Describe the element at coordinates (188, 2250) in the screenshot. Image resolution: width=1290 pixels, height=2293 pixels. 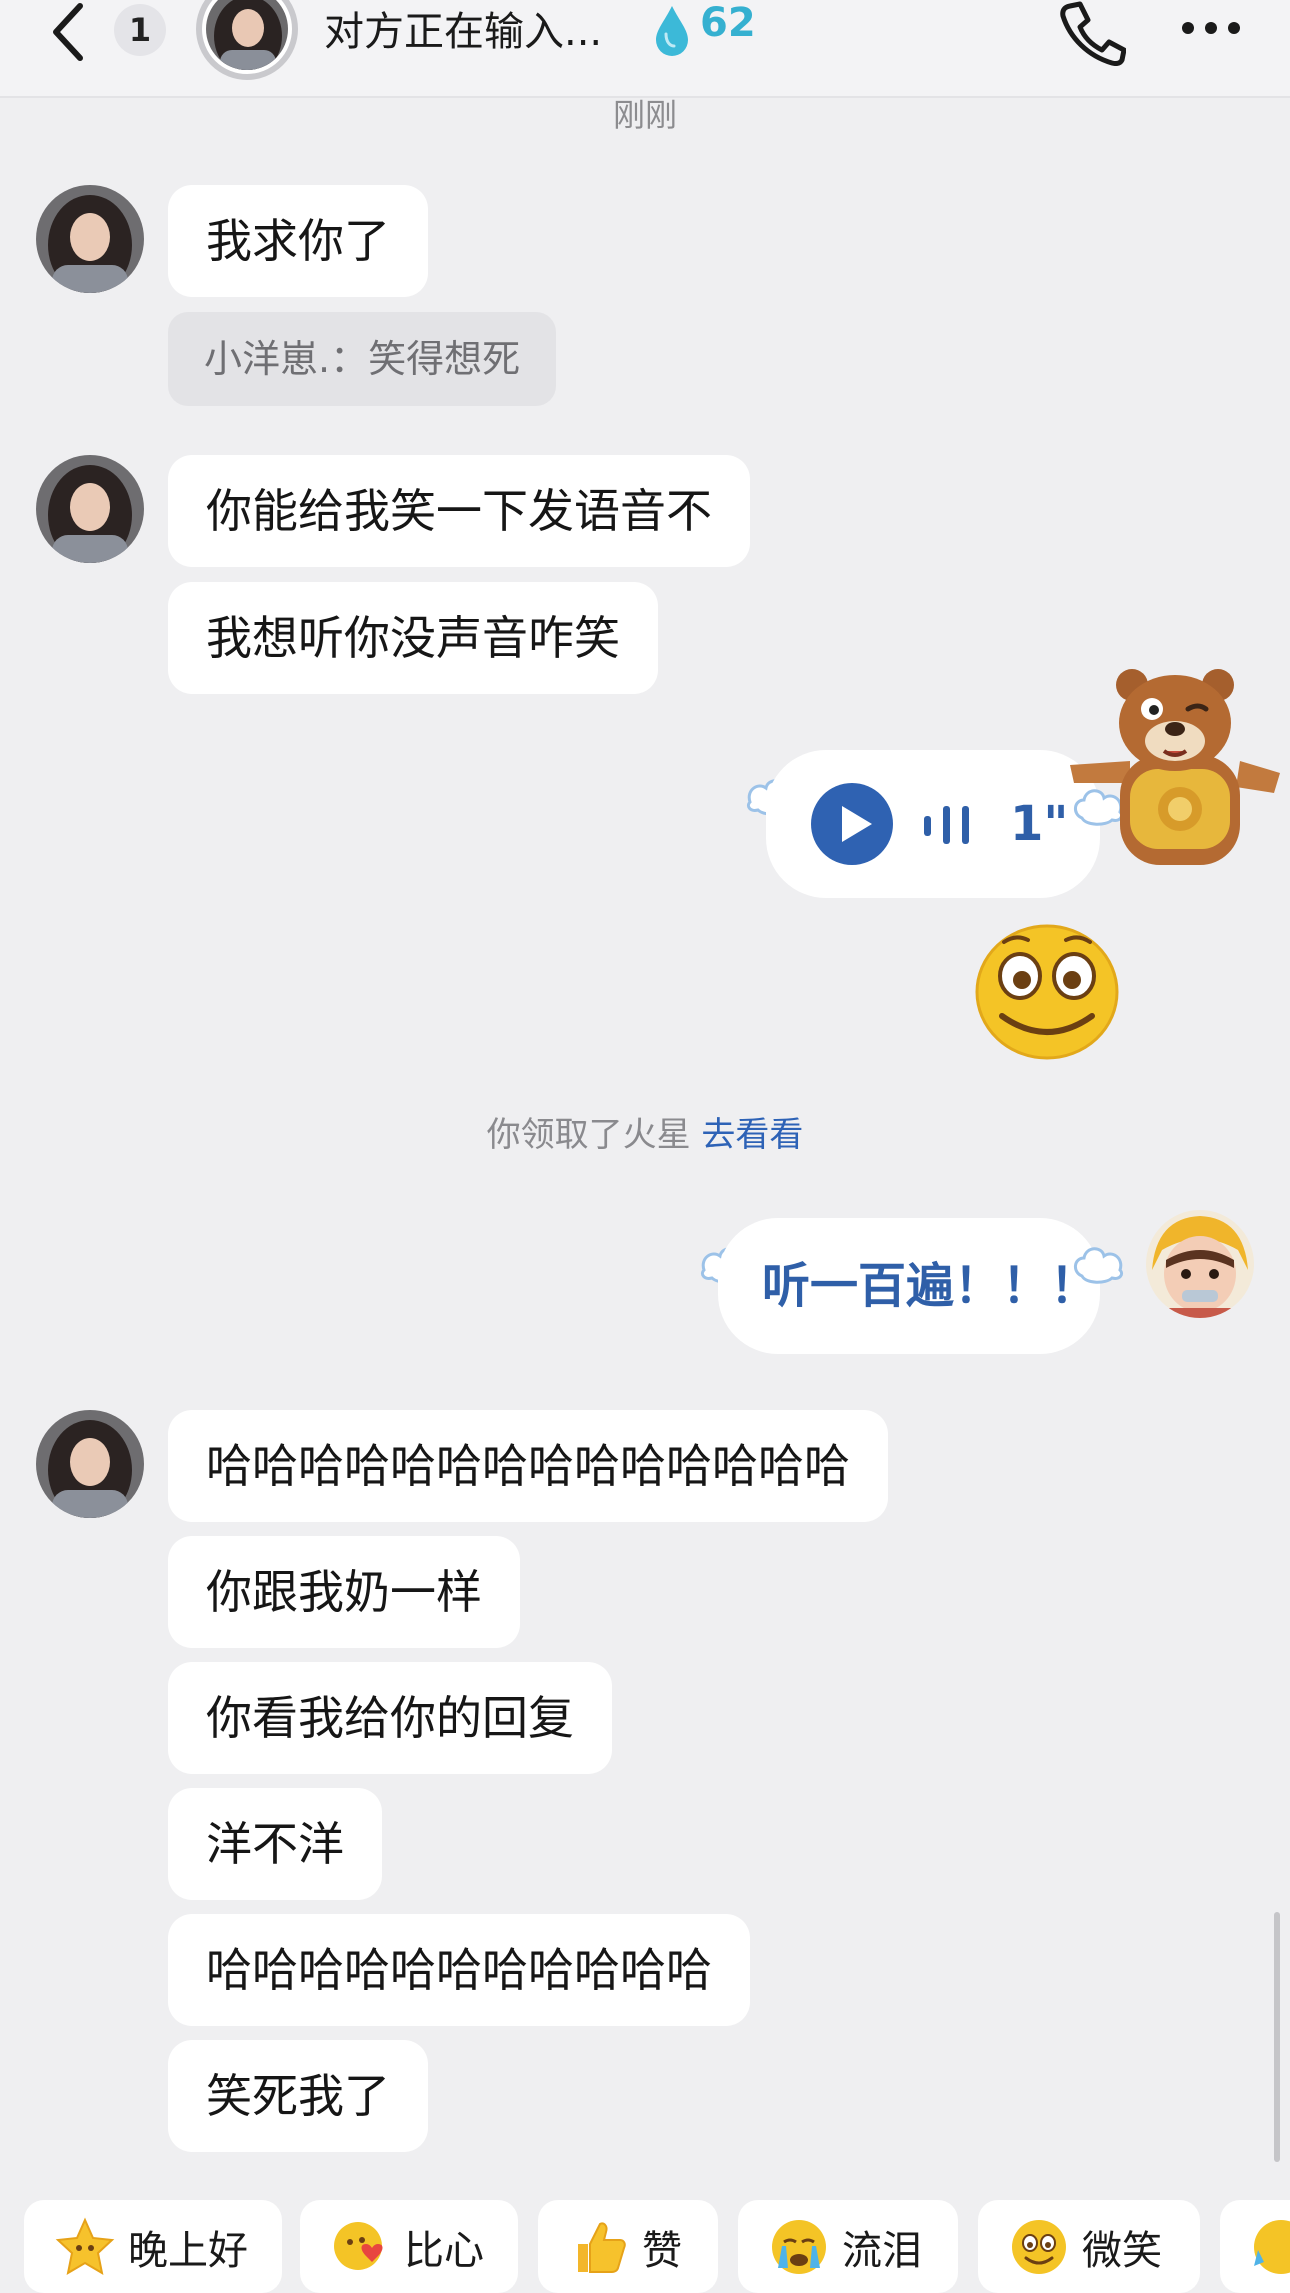
I see `quick-reply-label: 晚上好` at that location.